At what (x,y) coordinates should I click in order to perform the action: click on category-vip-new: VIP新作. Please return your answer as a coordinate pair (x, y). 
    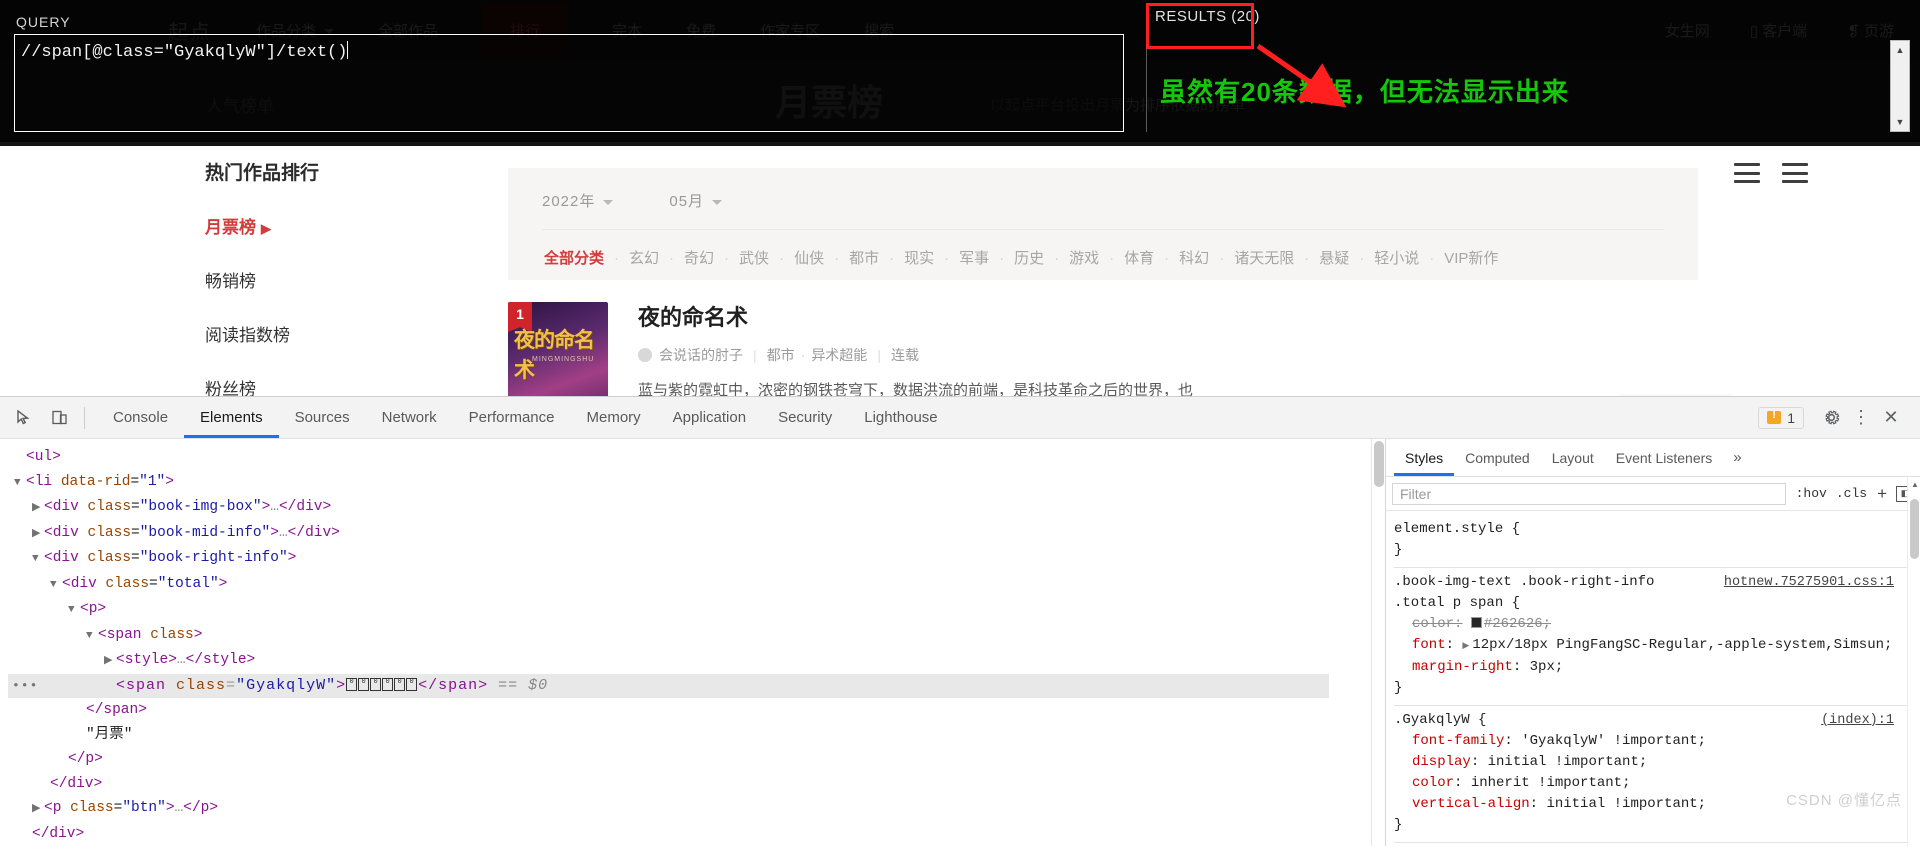
    Looking at the image, I should click on (1471, 258).